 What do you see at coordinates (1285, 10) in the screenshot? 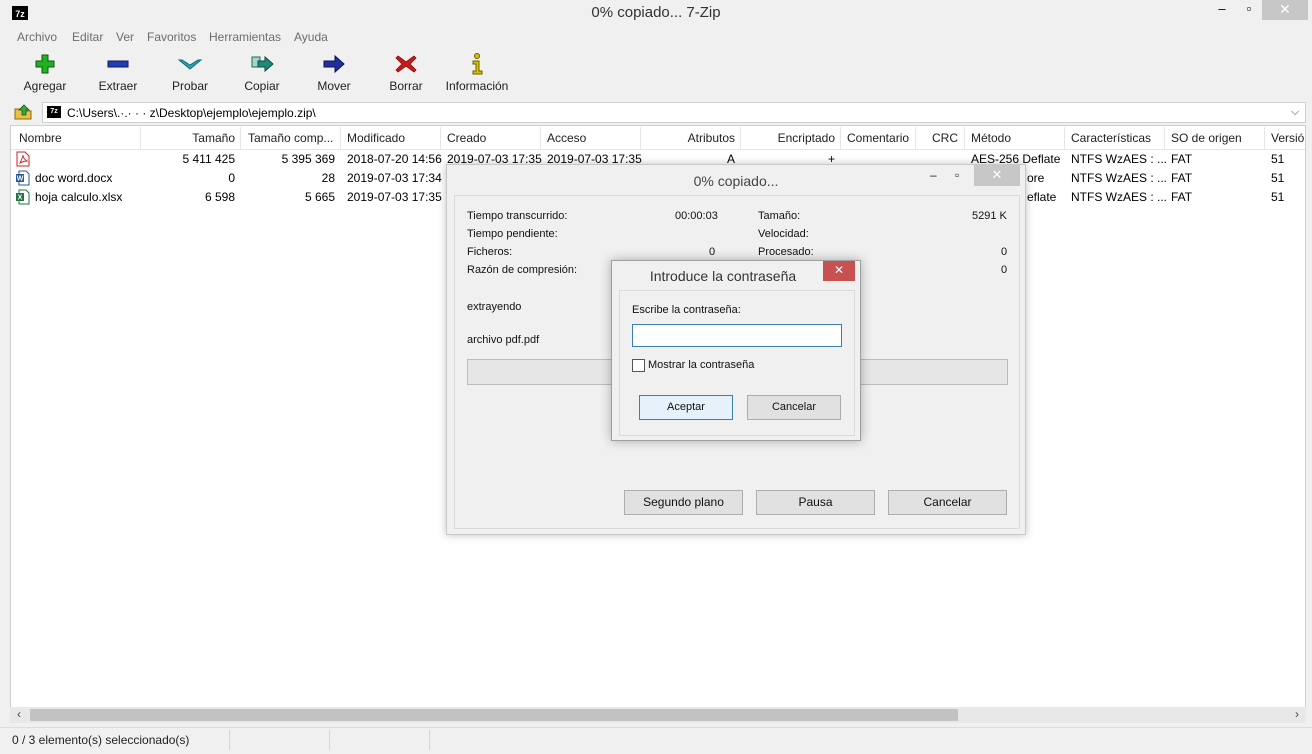
I see `close-button: ✕` at bounding box center [1285, 10].